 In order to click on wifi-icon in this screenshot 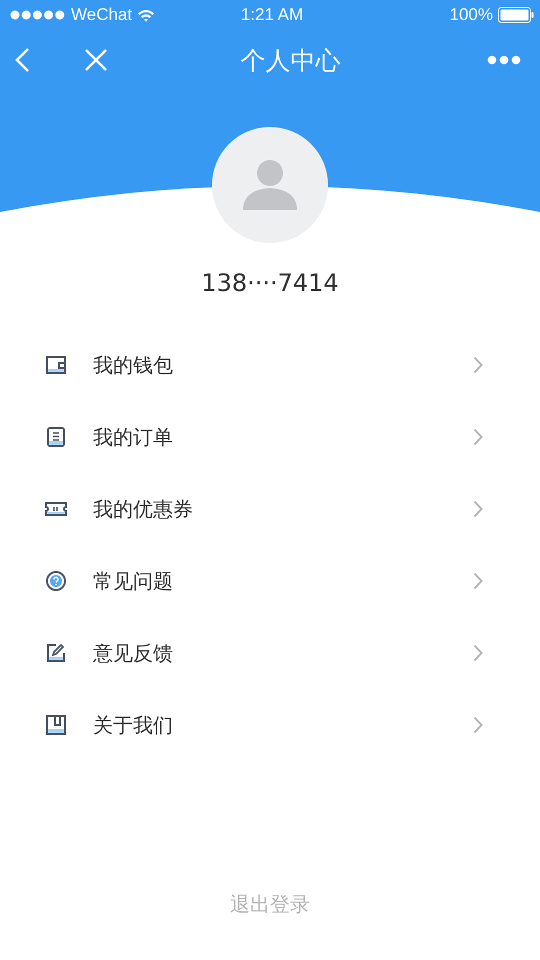, I will do `click(146, 15)`.